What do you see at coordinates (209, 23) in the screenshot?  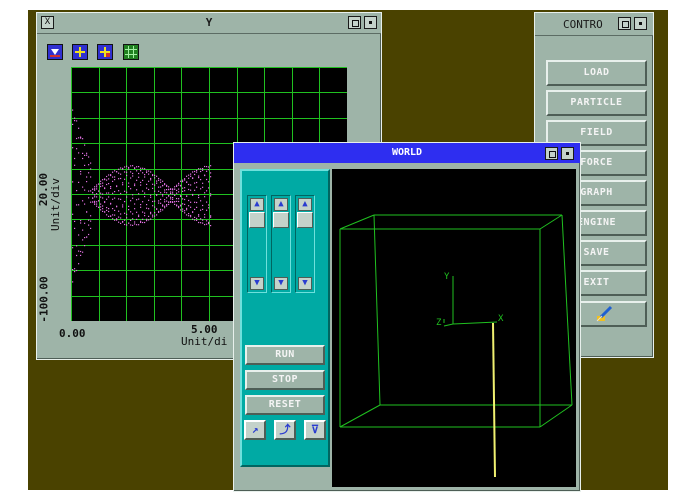 I see `plot-titlebar: X Y` at bounding box center [209, 23].